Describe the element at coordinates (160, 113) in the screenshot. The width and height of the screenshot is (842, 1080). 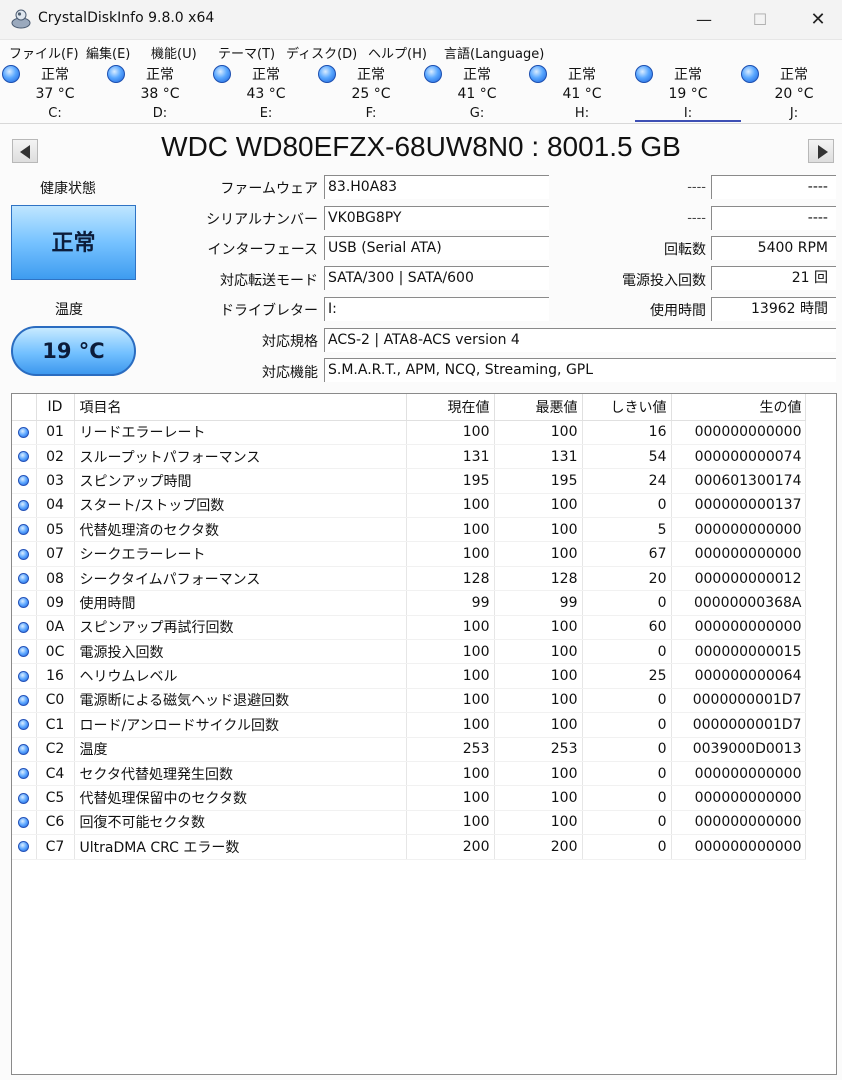
I see `drive-letter: D:` at that location.